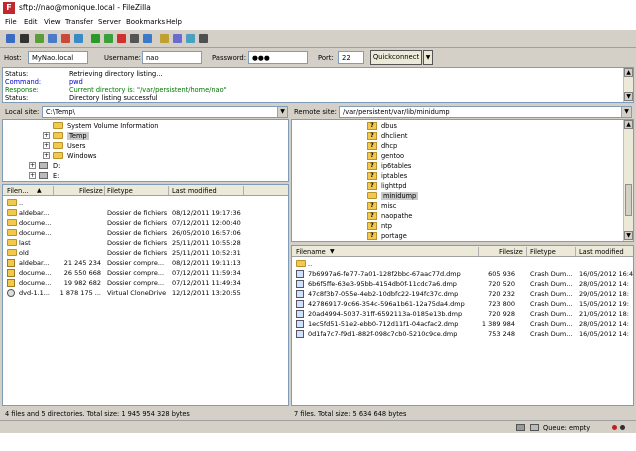 This screenshot has width=636, height=451. What do you see at coordinates (95, 38) in the screenshot?
I see `refresh-icon` at bounding box center [95, 38].